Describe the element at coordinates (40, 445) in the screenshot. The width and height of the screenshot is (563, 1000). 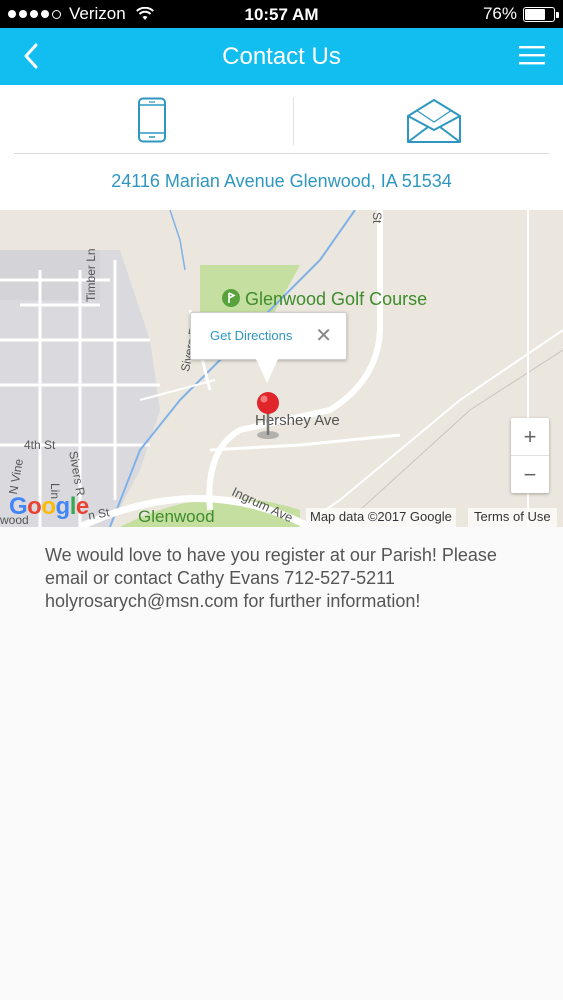
I see `map-label-4th-st: 4th St` at that location.